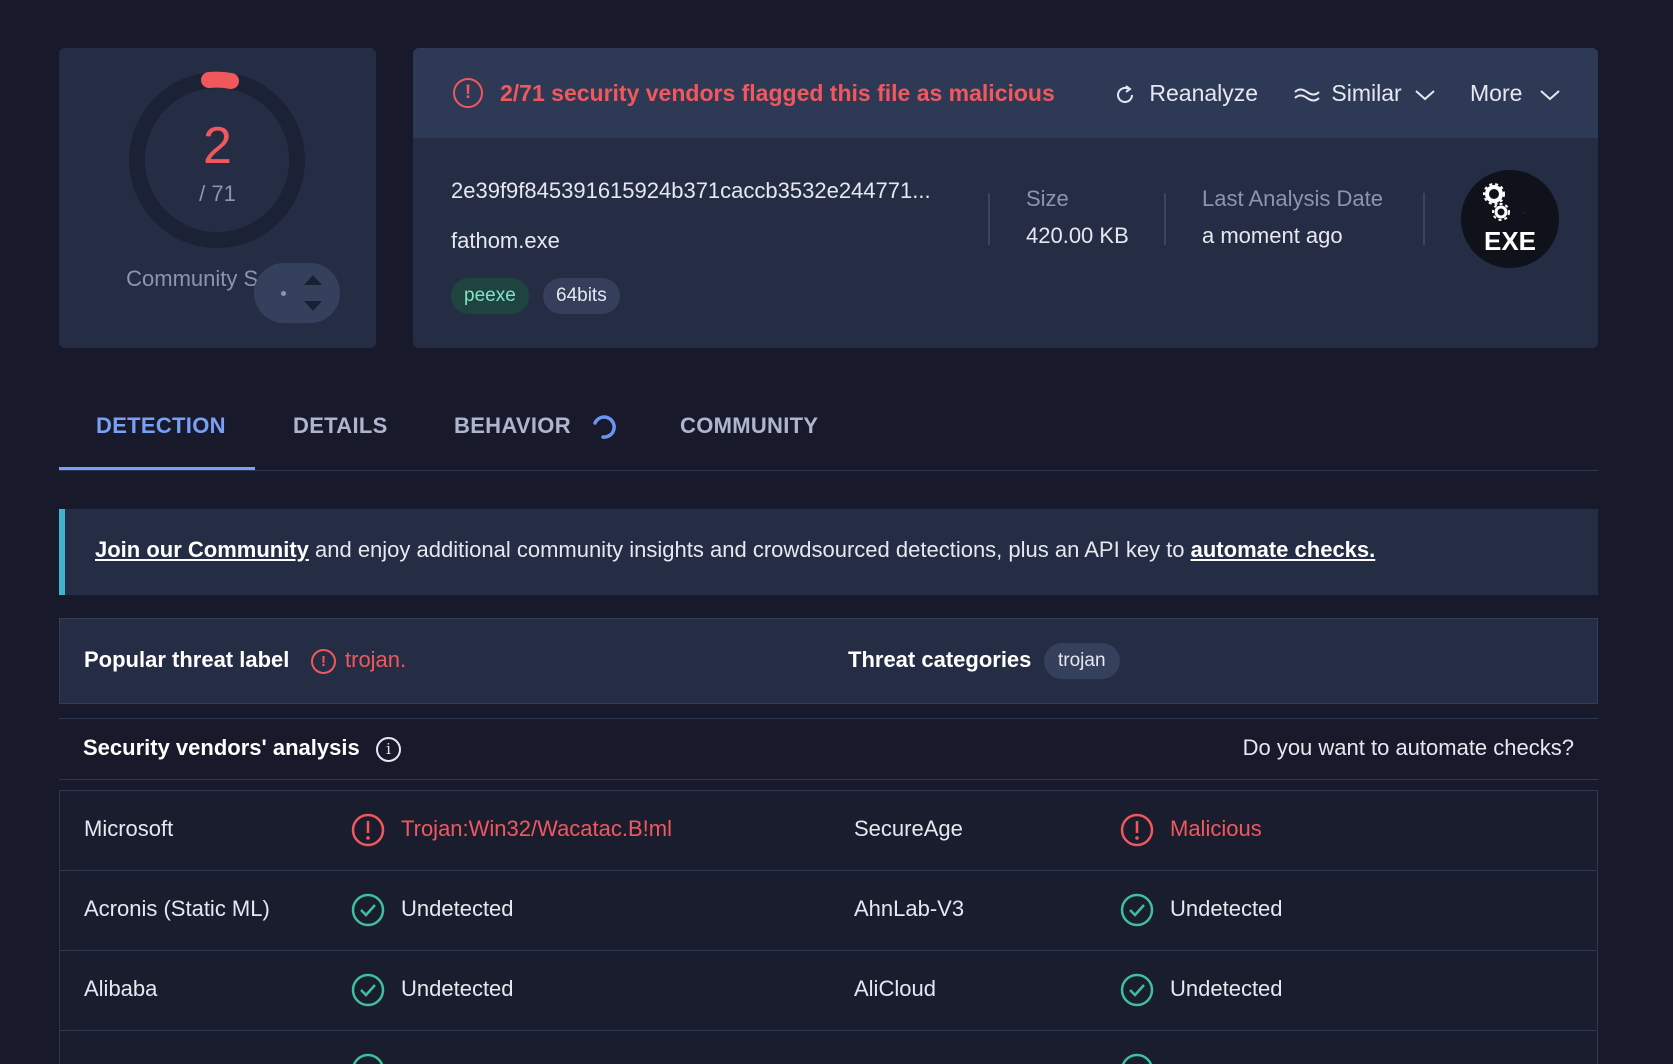 The image size is (1673, 1064). I want to click on file-type-badge: EXE, so click(1510, 219).